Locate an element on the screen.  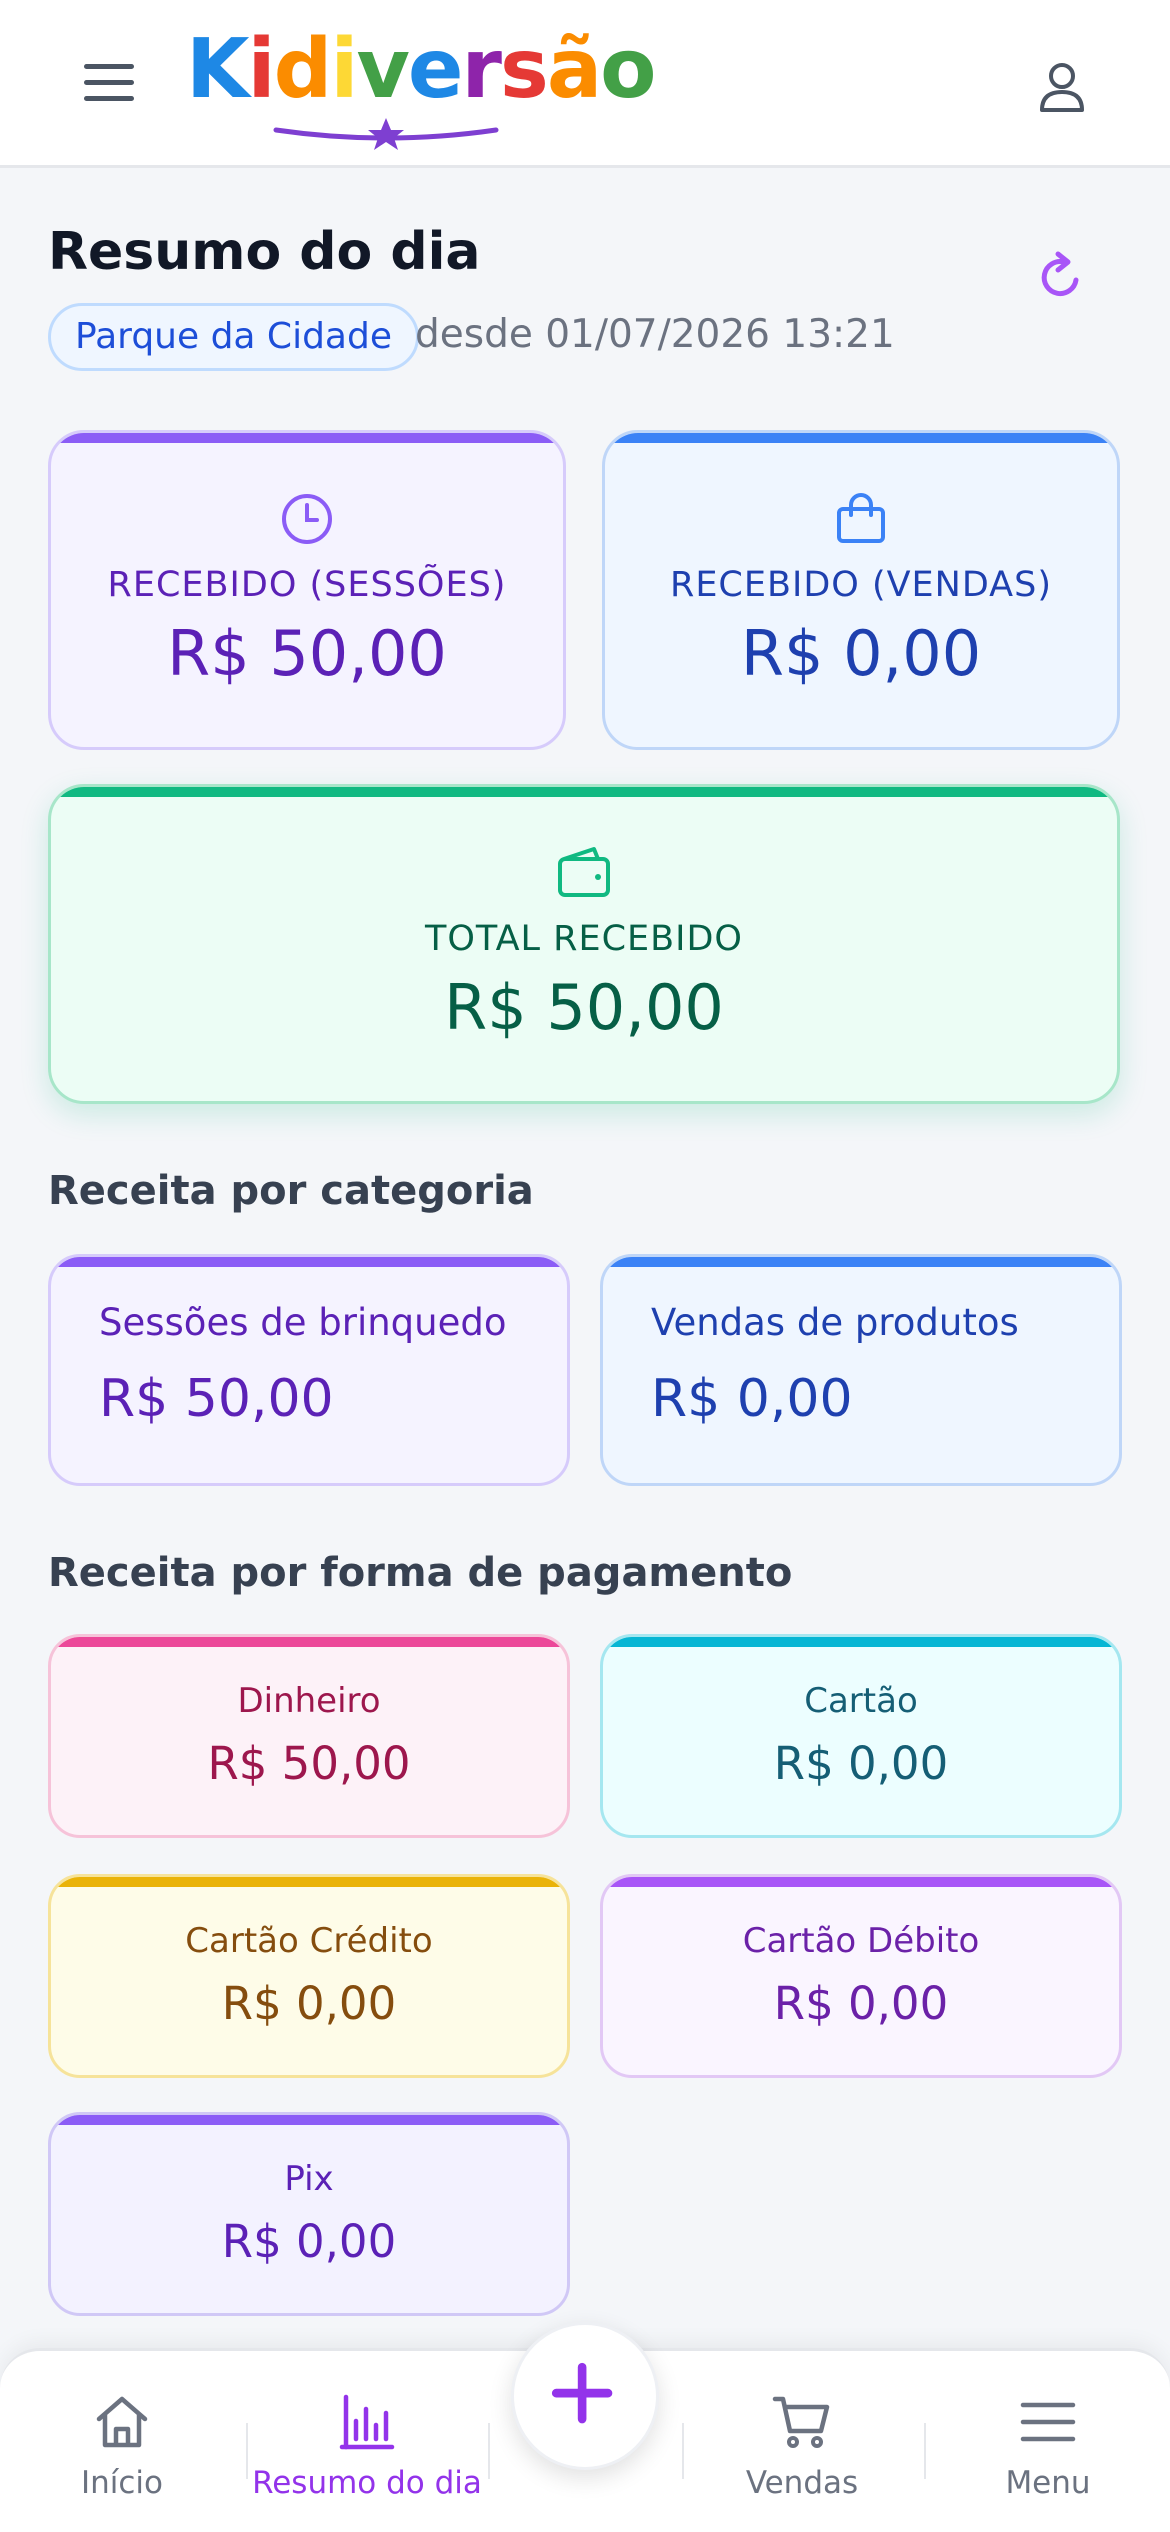
logo-letter: s is located at coordinates (524, 69).